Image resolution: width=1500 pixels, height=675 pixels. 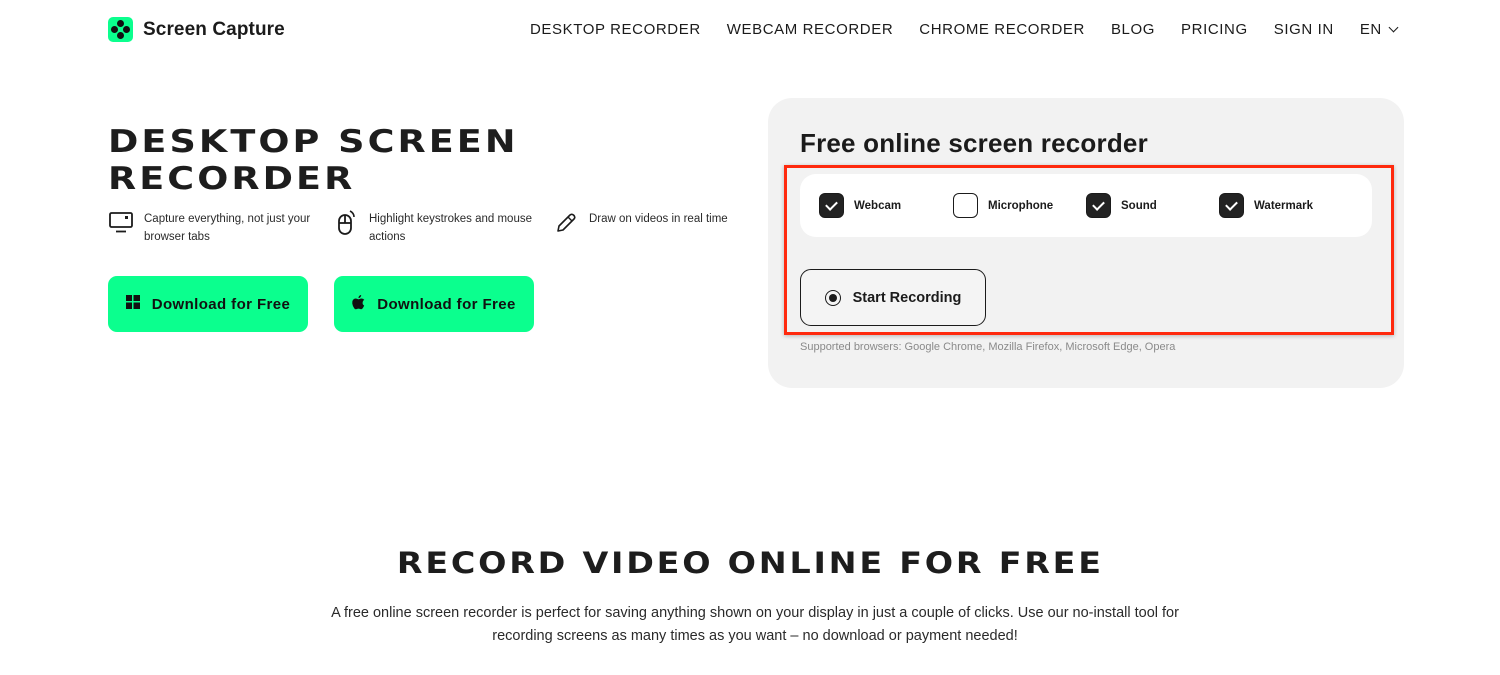 I want to click on nav-blog: BLOG, so click(x=1133, y=29).